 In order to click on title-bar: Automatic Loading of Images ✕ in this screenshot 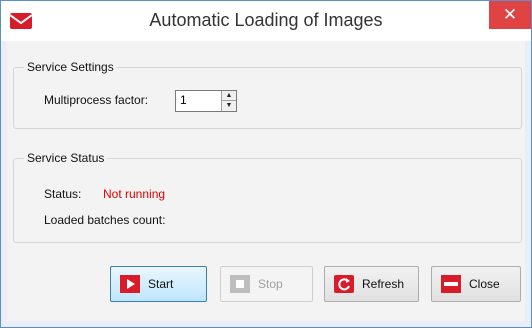, I will do `click(266, 21)`.